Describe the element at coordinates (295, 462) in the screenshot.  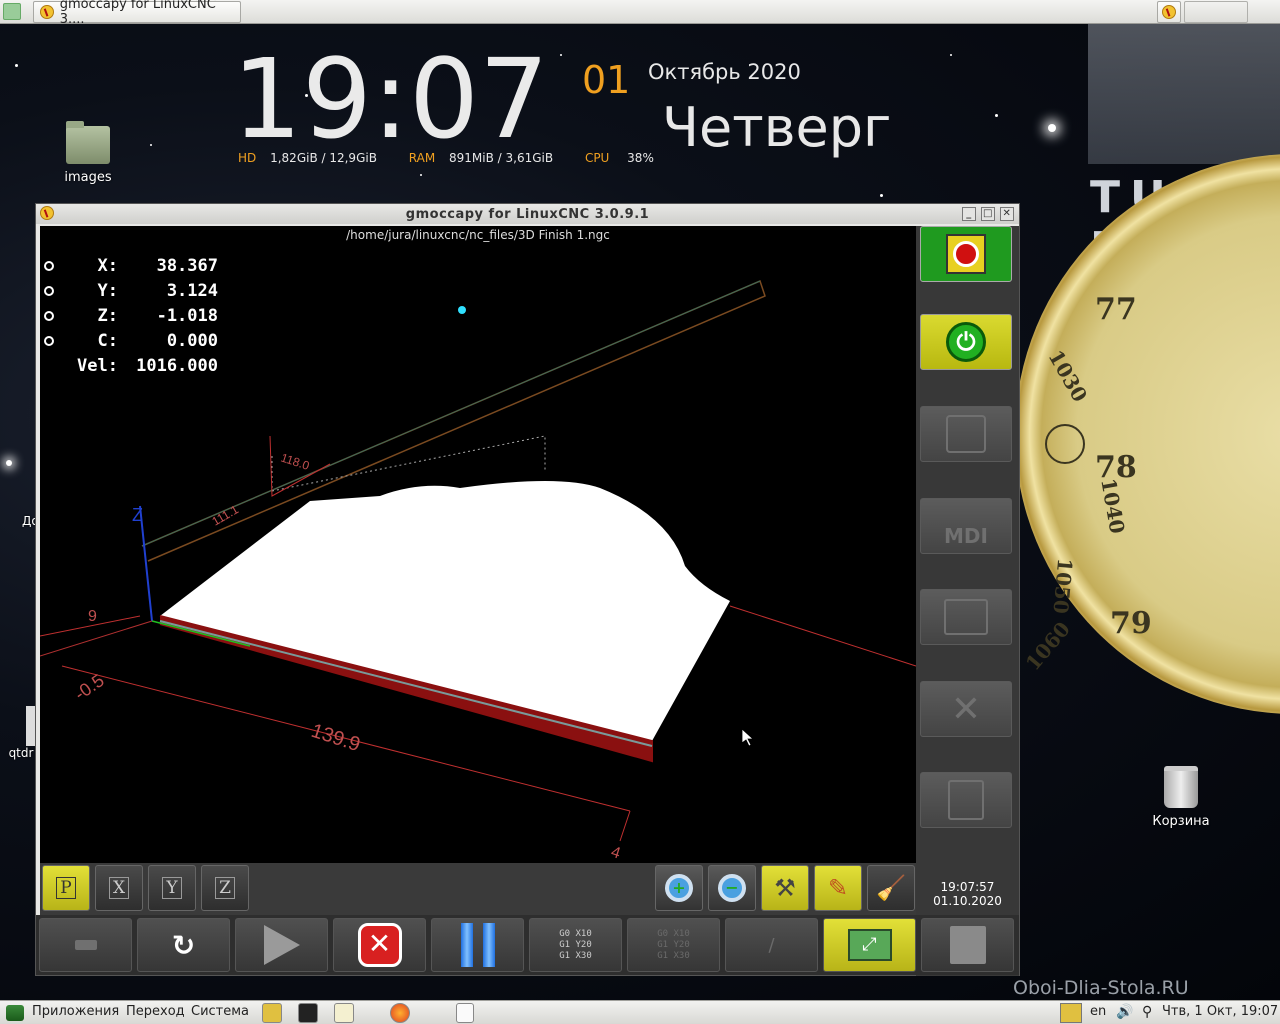
I see `dim-label-1: 118.0` at that location.